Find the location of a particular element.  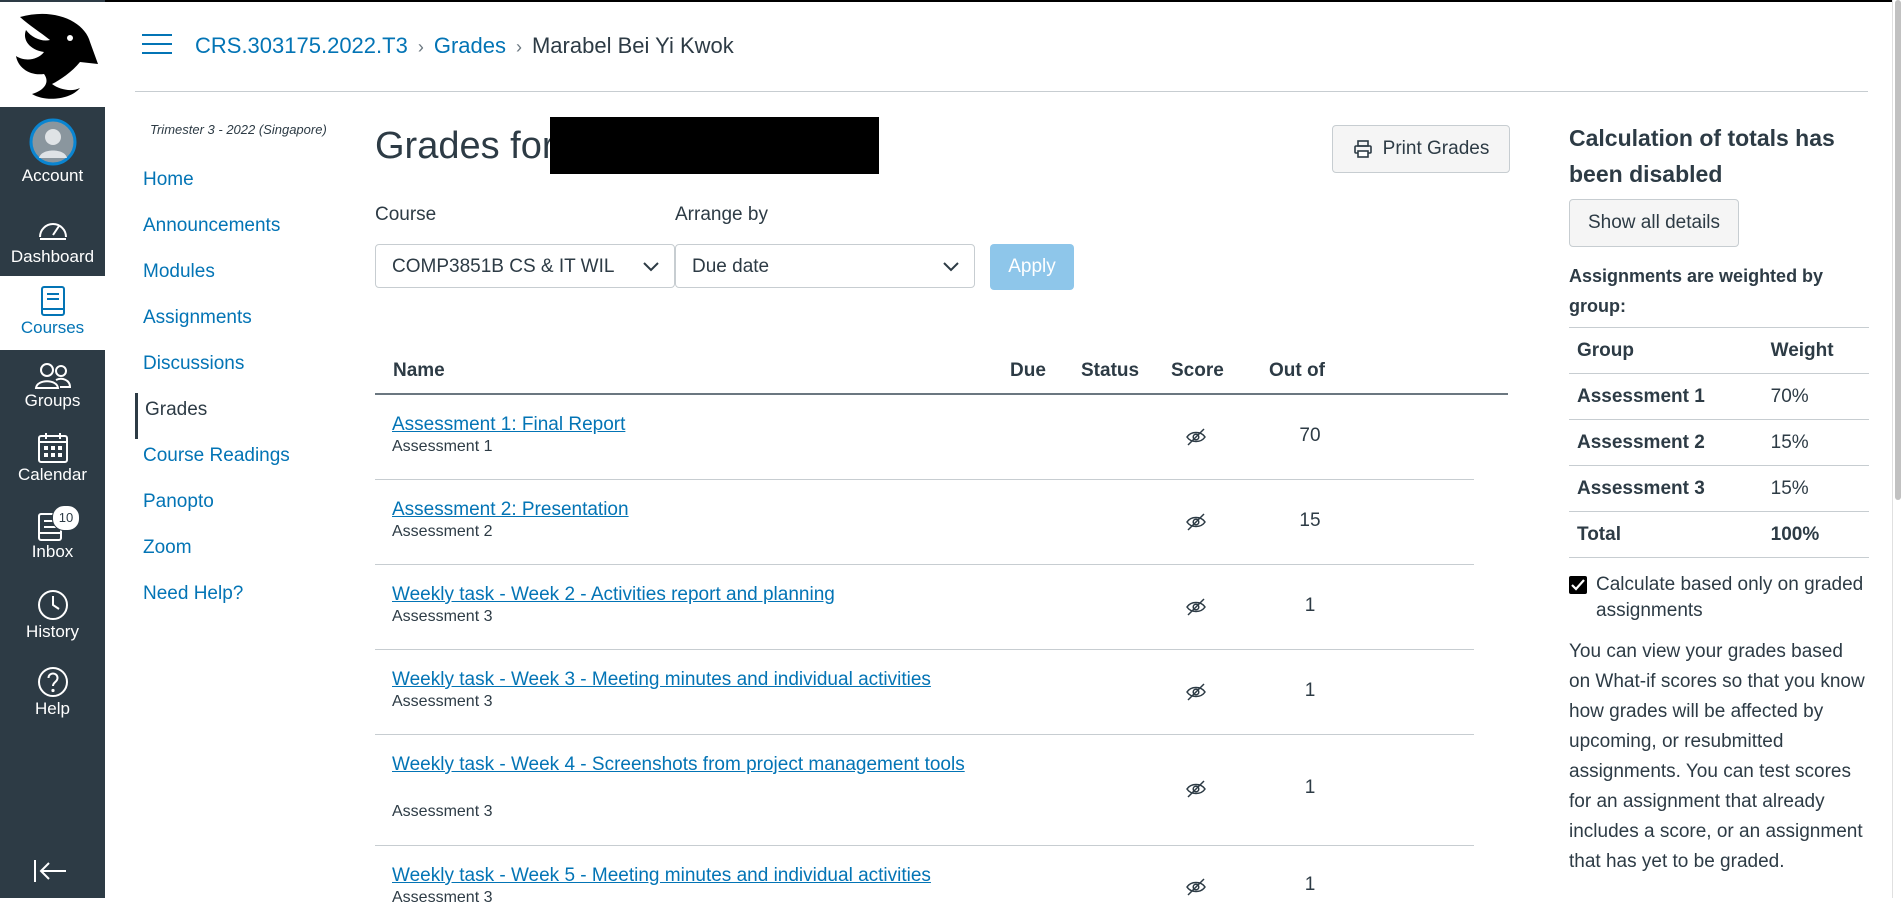

breadcrumb-grades: Grades is located at coordinates (470, 45).